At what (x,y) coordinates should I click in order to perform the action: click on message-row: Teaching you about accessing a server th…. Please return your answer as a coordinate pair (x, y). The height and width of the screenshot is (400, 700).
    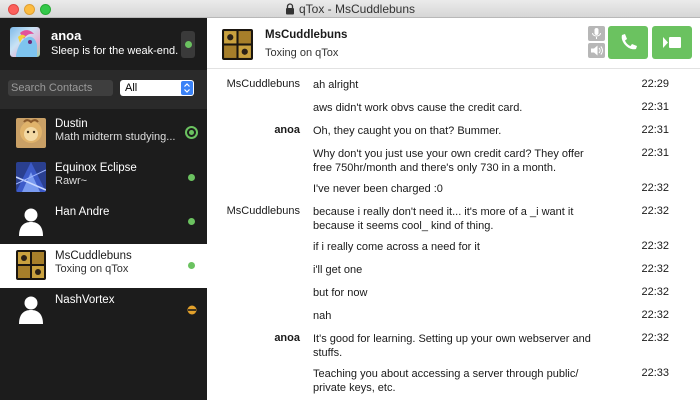
    Looking at the image, I should click on (453, 376).